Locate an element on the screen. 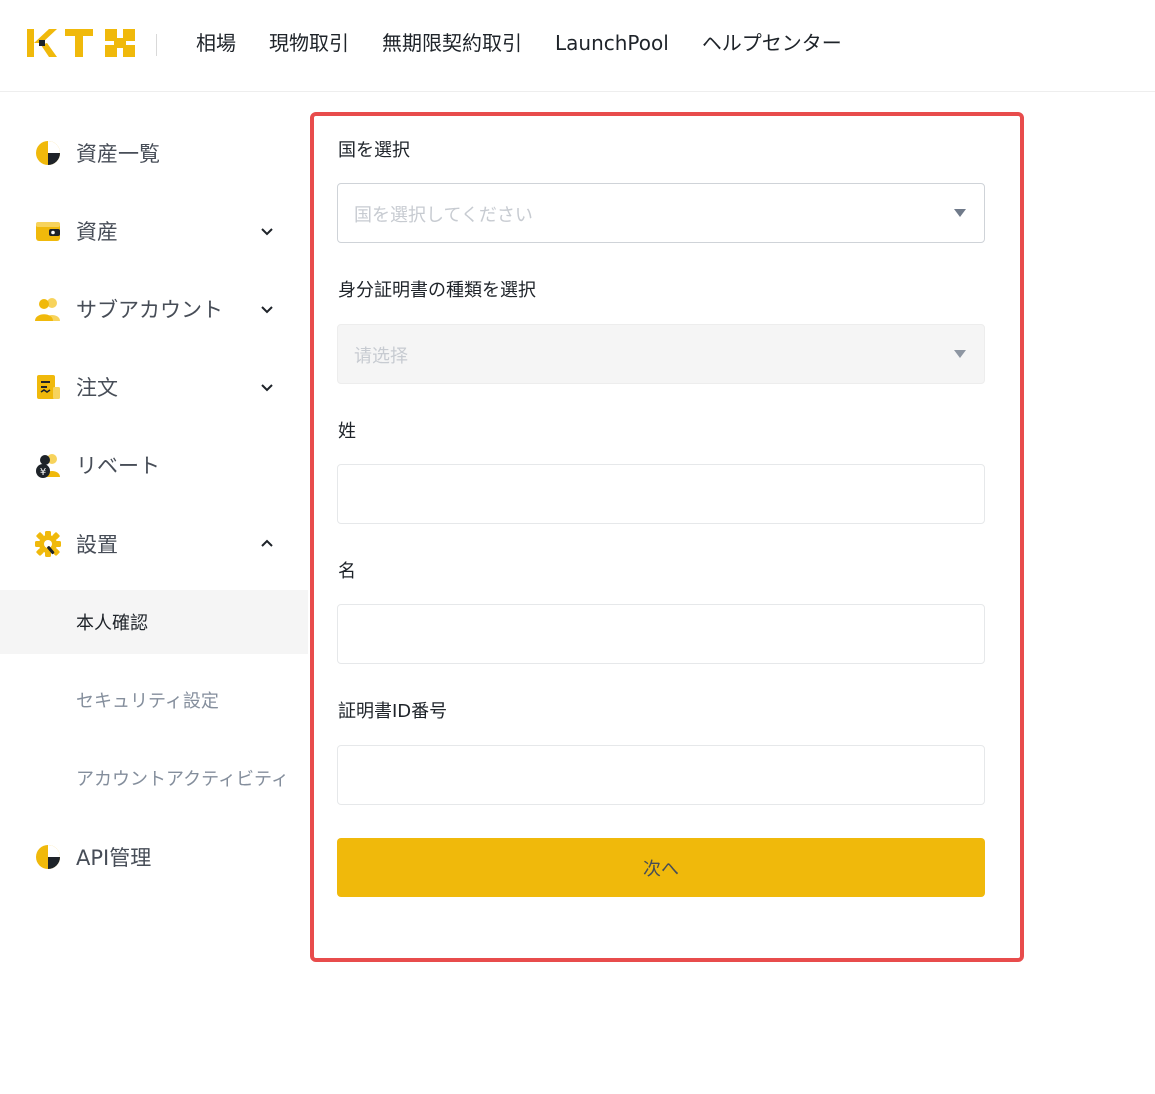 This screenshot has height=1094, width=1155. next-button: 次へ is located at coordinates (661, 867).